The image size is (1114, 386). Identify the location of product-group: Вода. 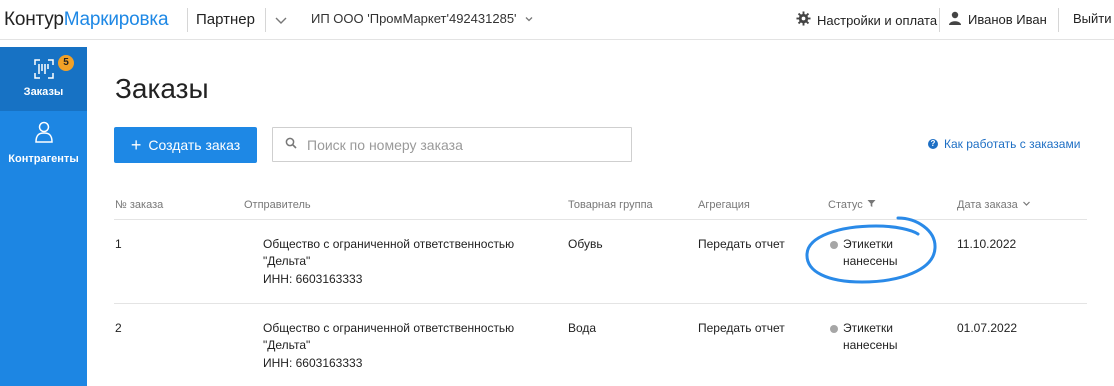
(582, 328).